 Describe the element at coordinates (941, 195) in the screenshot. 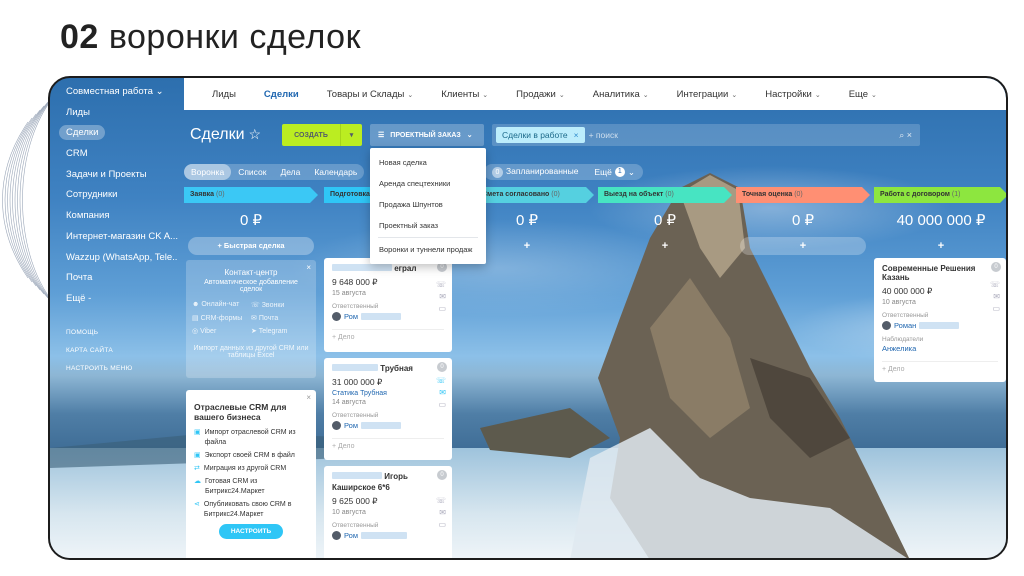

I see `stage-header: Работа с договором (1)` at that location.